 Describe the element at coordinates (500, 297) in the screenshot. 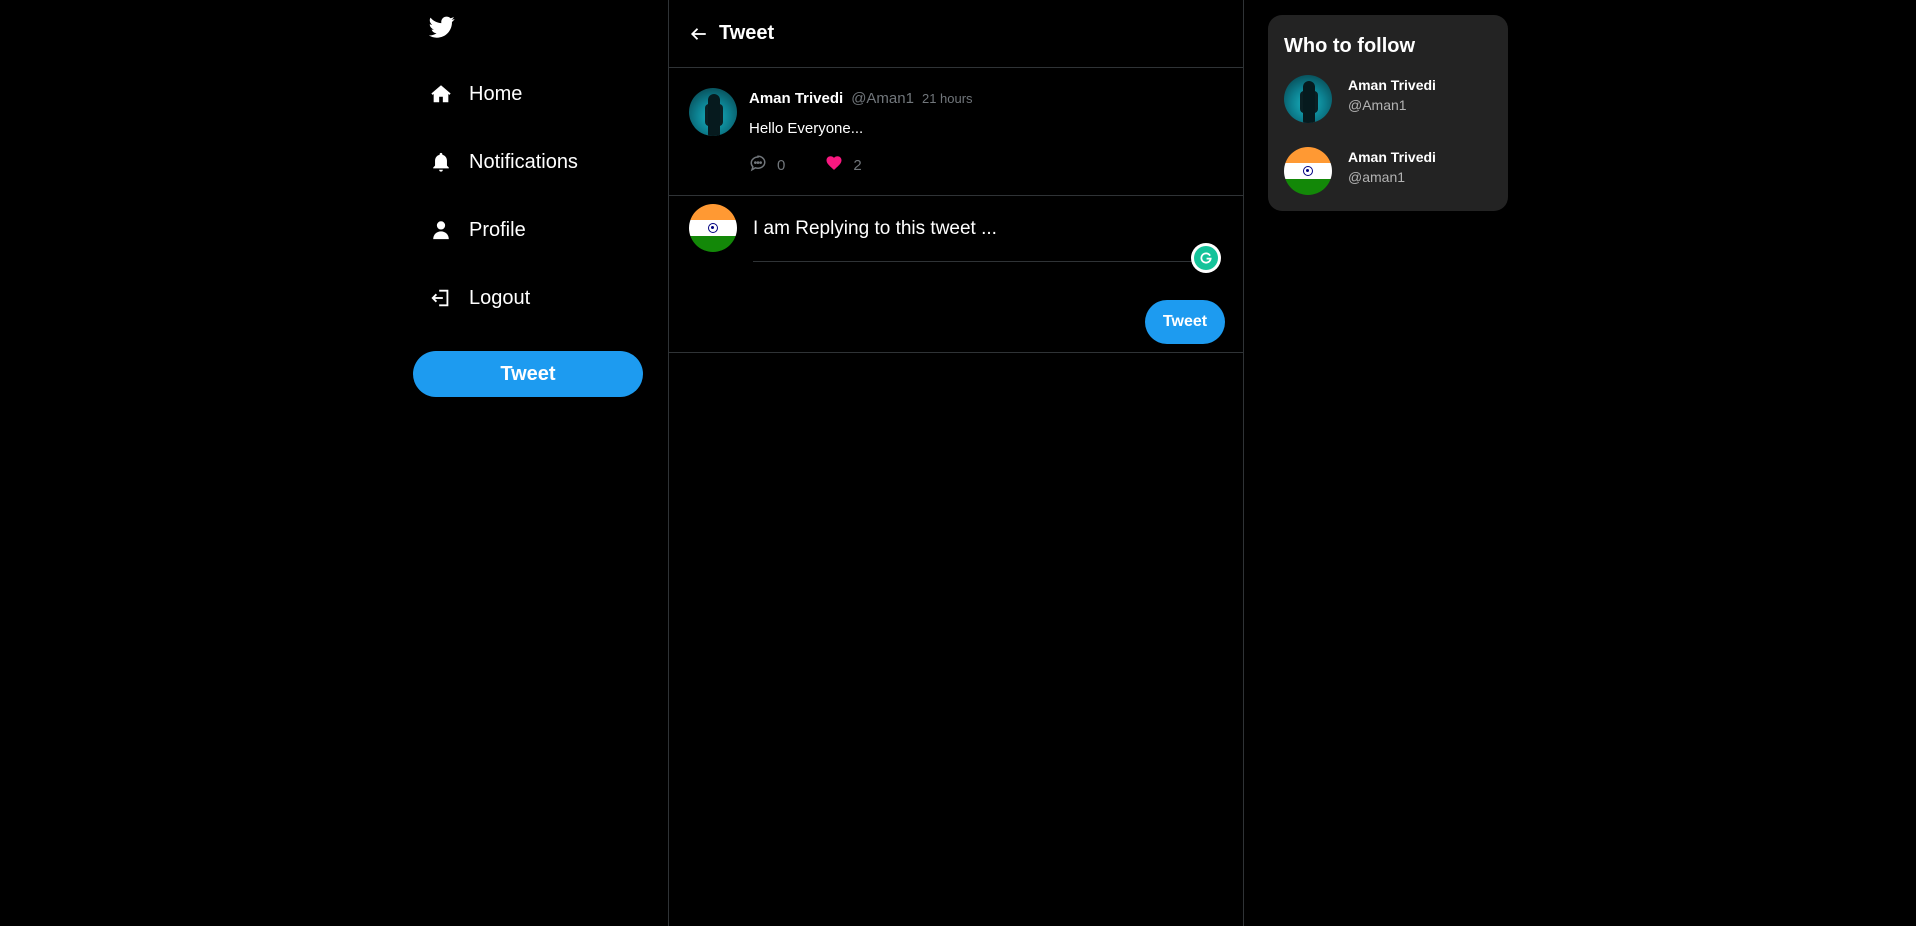

I see `sidebar-item-label: Logout` at that location.